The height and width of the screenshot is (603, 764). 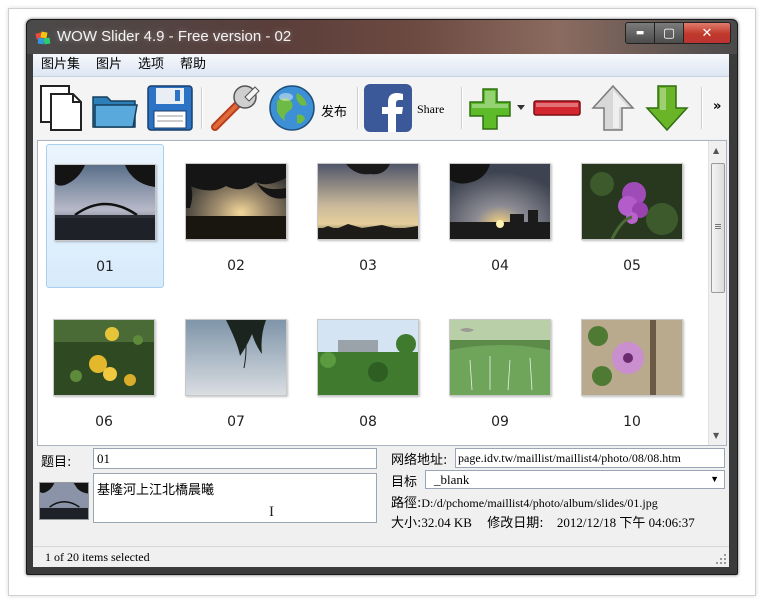 I want to click on thumbnail-caption: 05, so click(x=632, y=266).